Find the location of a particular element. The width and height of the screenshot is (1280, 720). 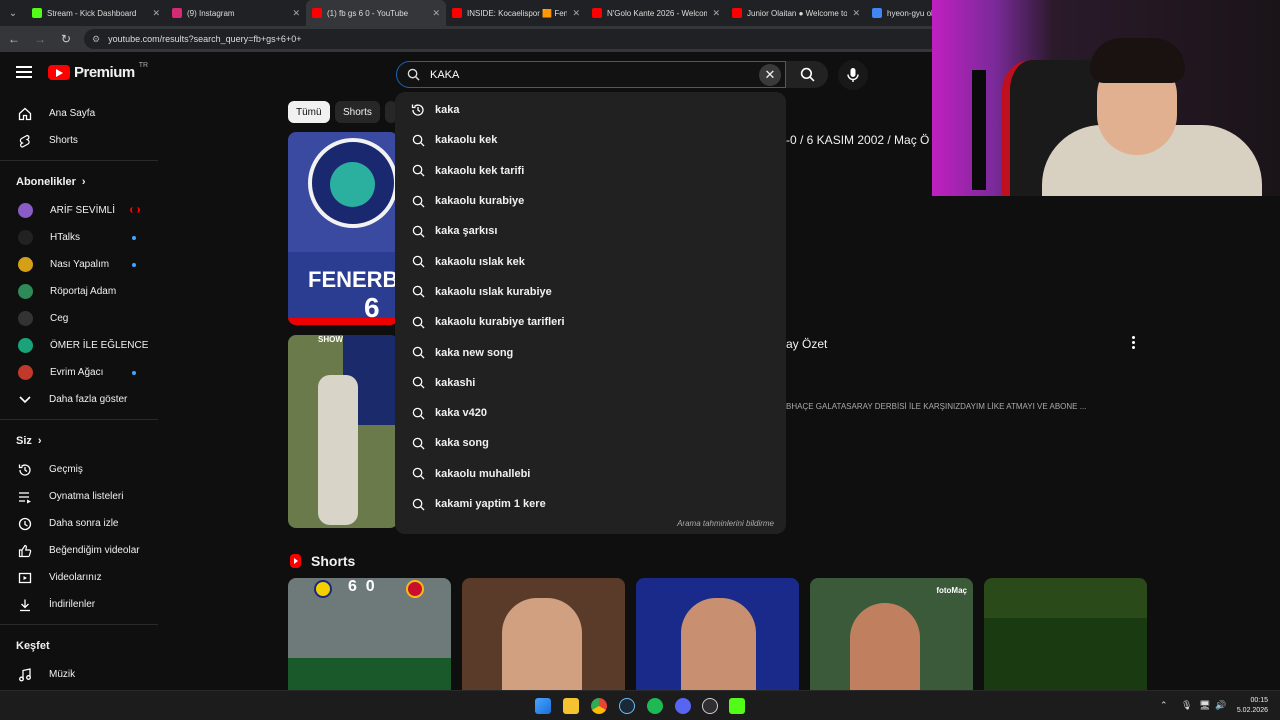

browser-tab: Junior Olaitan ● Welcome to ✕ is located at coordinates (796, 13).